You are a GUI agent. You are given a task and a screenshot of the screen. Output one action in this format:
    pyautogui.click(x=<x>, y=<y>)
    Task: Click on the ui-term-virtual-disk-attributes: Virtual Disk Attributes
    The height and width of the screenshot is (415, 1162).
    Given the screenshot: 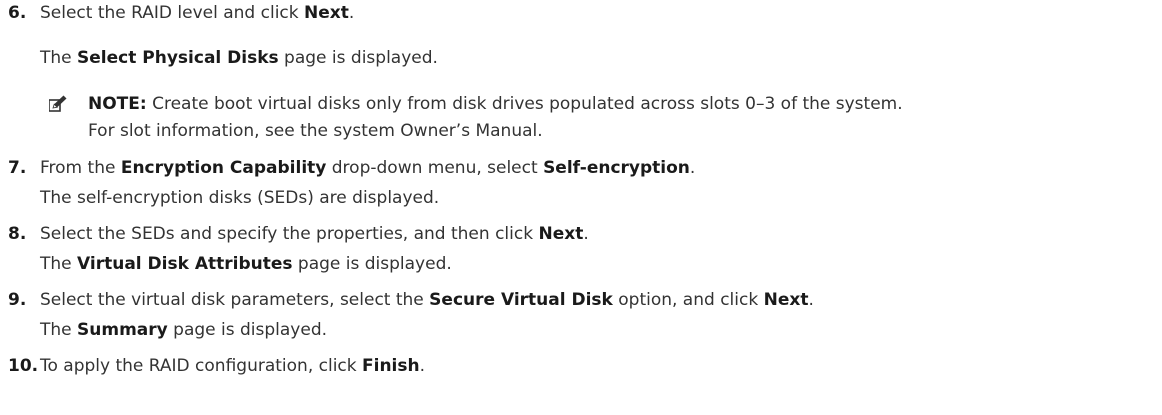 What is the action you would take?
    pyautogui.click(x=185, y=264)
    